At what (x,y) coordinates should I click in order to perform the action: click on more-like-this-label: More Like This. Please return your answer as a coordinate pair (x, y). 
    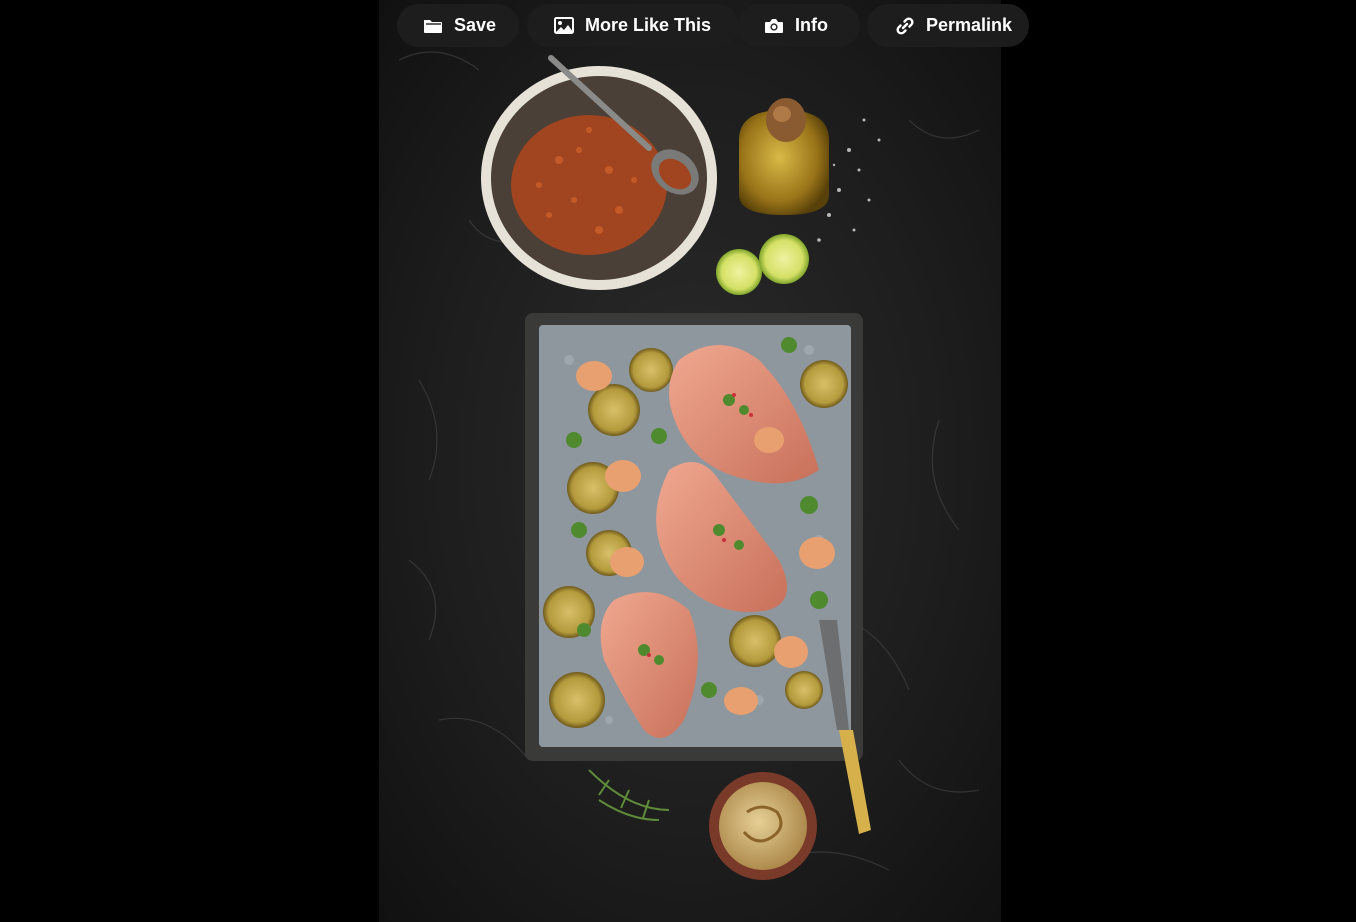
    Looking at the image, I should click on (648, 25).